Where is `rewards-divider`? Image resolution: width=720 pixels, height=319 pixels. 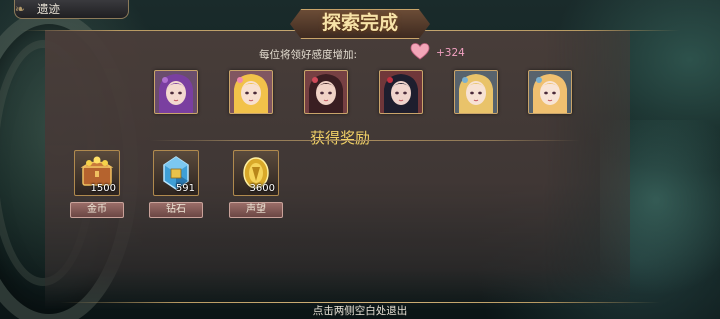 rewards-divider is located at coordinates (365, 140).